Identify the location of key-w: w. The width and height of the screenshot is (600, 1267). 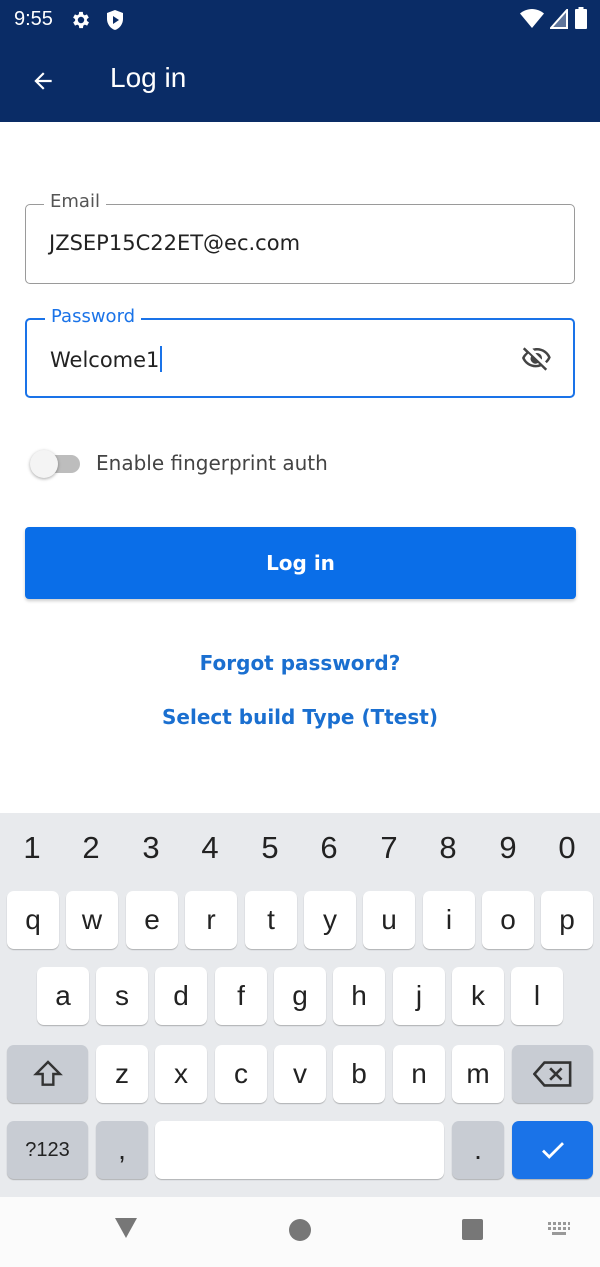
(92, 920).